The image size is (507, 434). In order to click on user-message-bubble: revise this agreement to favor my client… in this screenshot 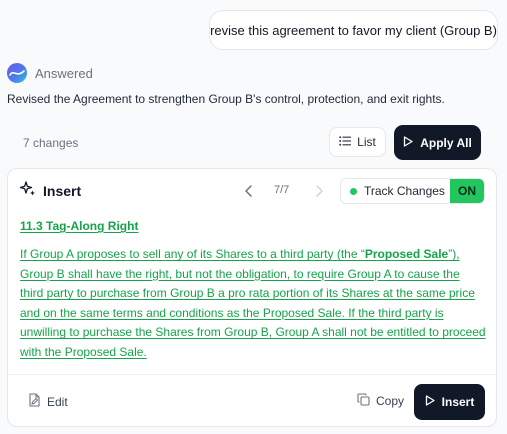, I will do `click(353, 30)`.